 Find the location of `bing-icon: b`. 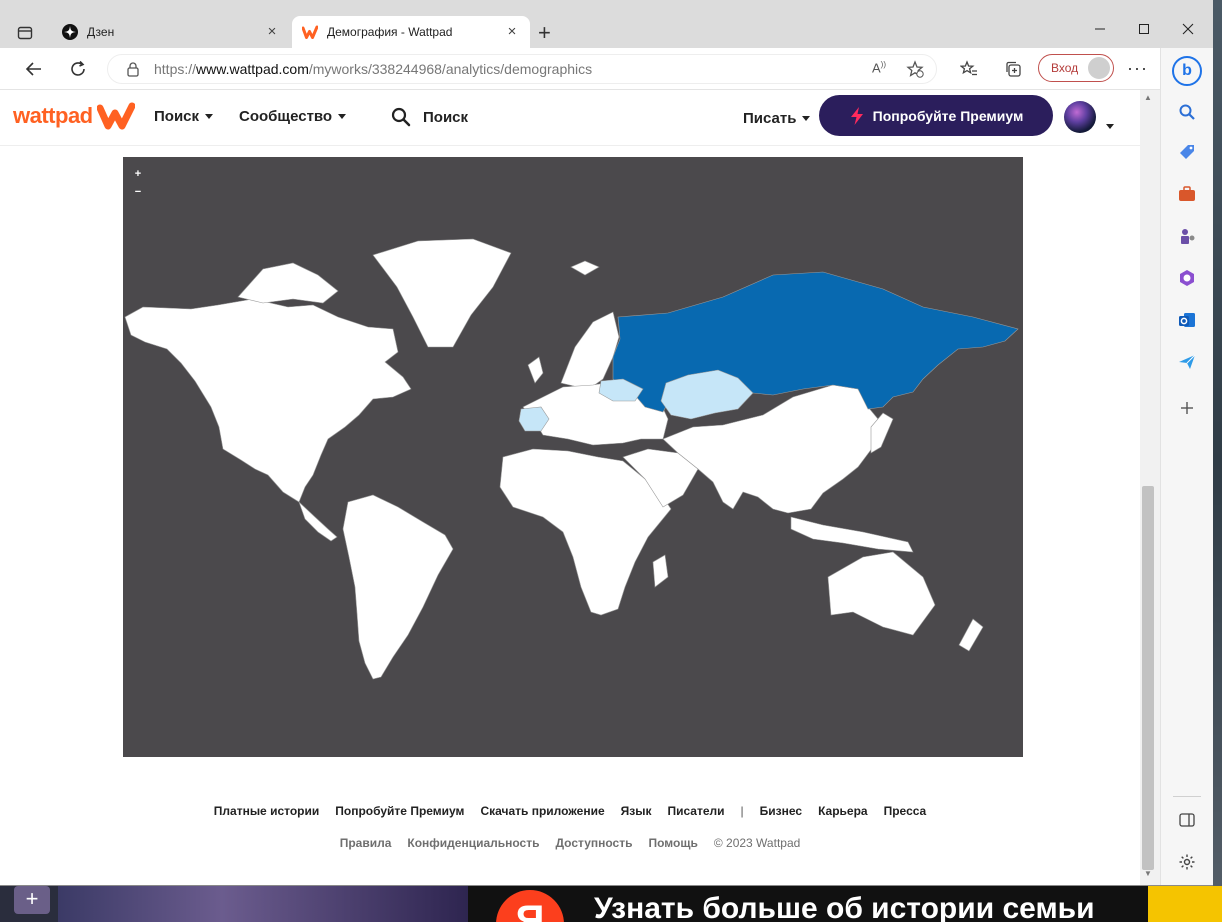

bing-icon: b is located at coordinates (1187, 71).